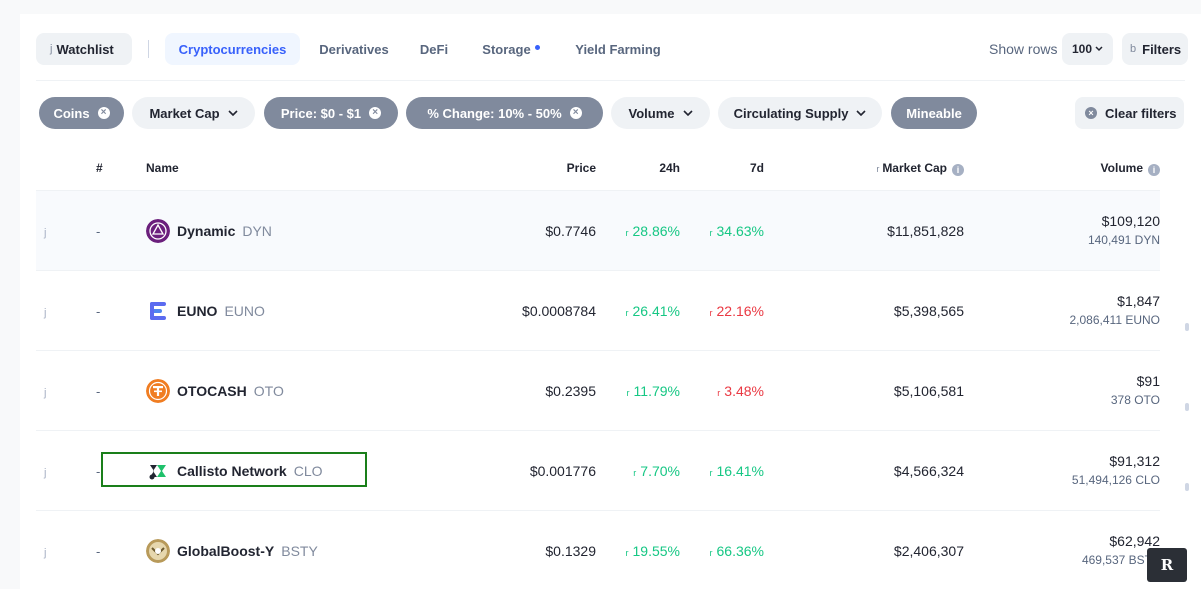 This screenshot has height=589, width=1201. I want to click on coin-name-cell: GlobalBoost-Y BSTY, so click(232, 551).